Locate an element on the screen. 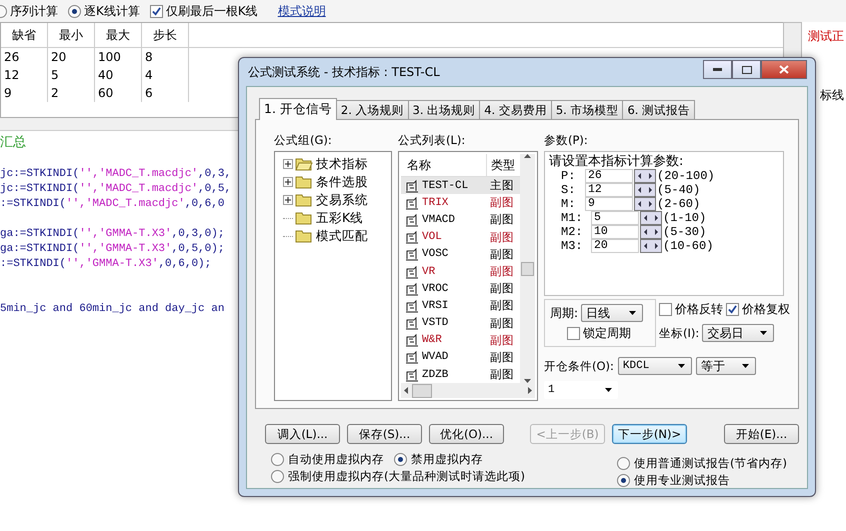  parameter-input: 12 is located at coordinates (609, 190).